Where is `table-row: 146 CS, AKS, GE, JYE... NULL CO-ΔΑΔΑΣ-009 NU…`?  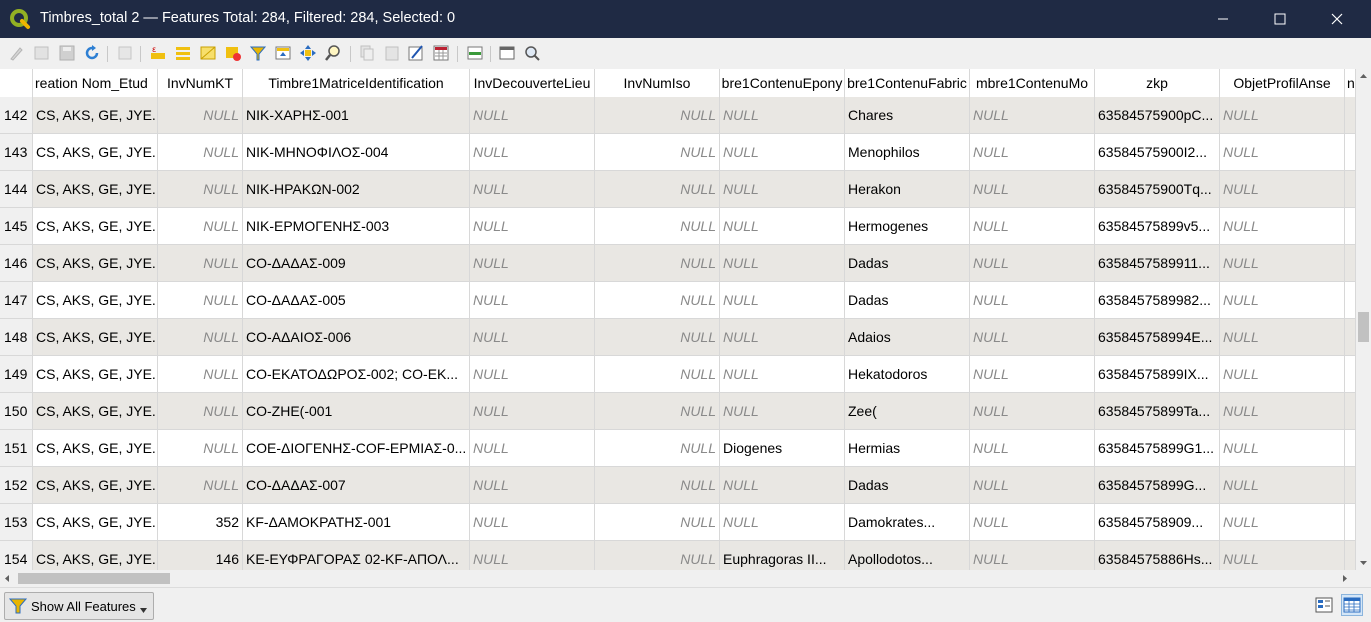
table-row: 146 CS, AKS, GE, JYE... NULL CO-ΔΑΔΑΣ-009 NU… is located at coordinates (678, 263).